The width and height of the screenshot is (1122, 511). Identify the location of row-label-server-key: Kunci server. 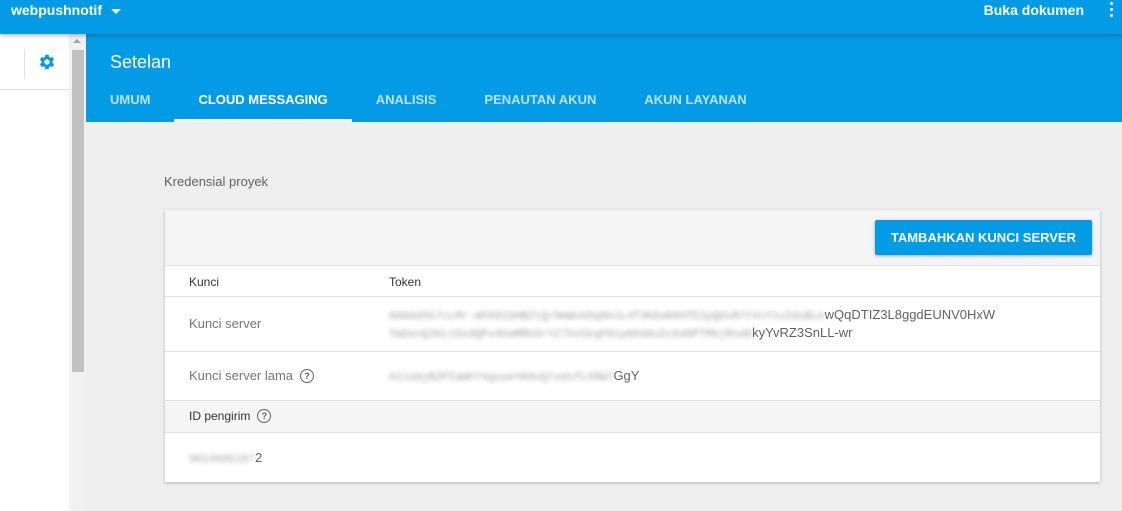
(225, 323).